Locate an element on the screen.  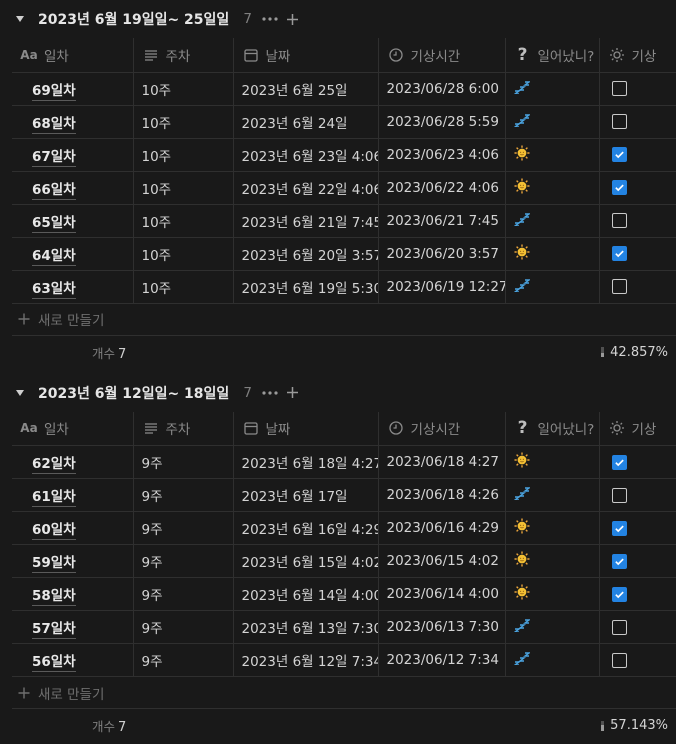
row-title-link: 62일차 is located at coordinates (54, 465).